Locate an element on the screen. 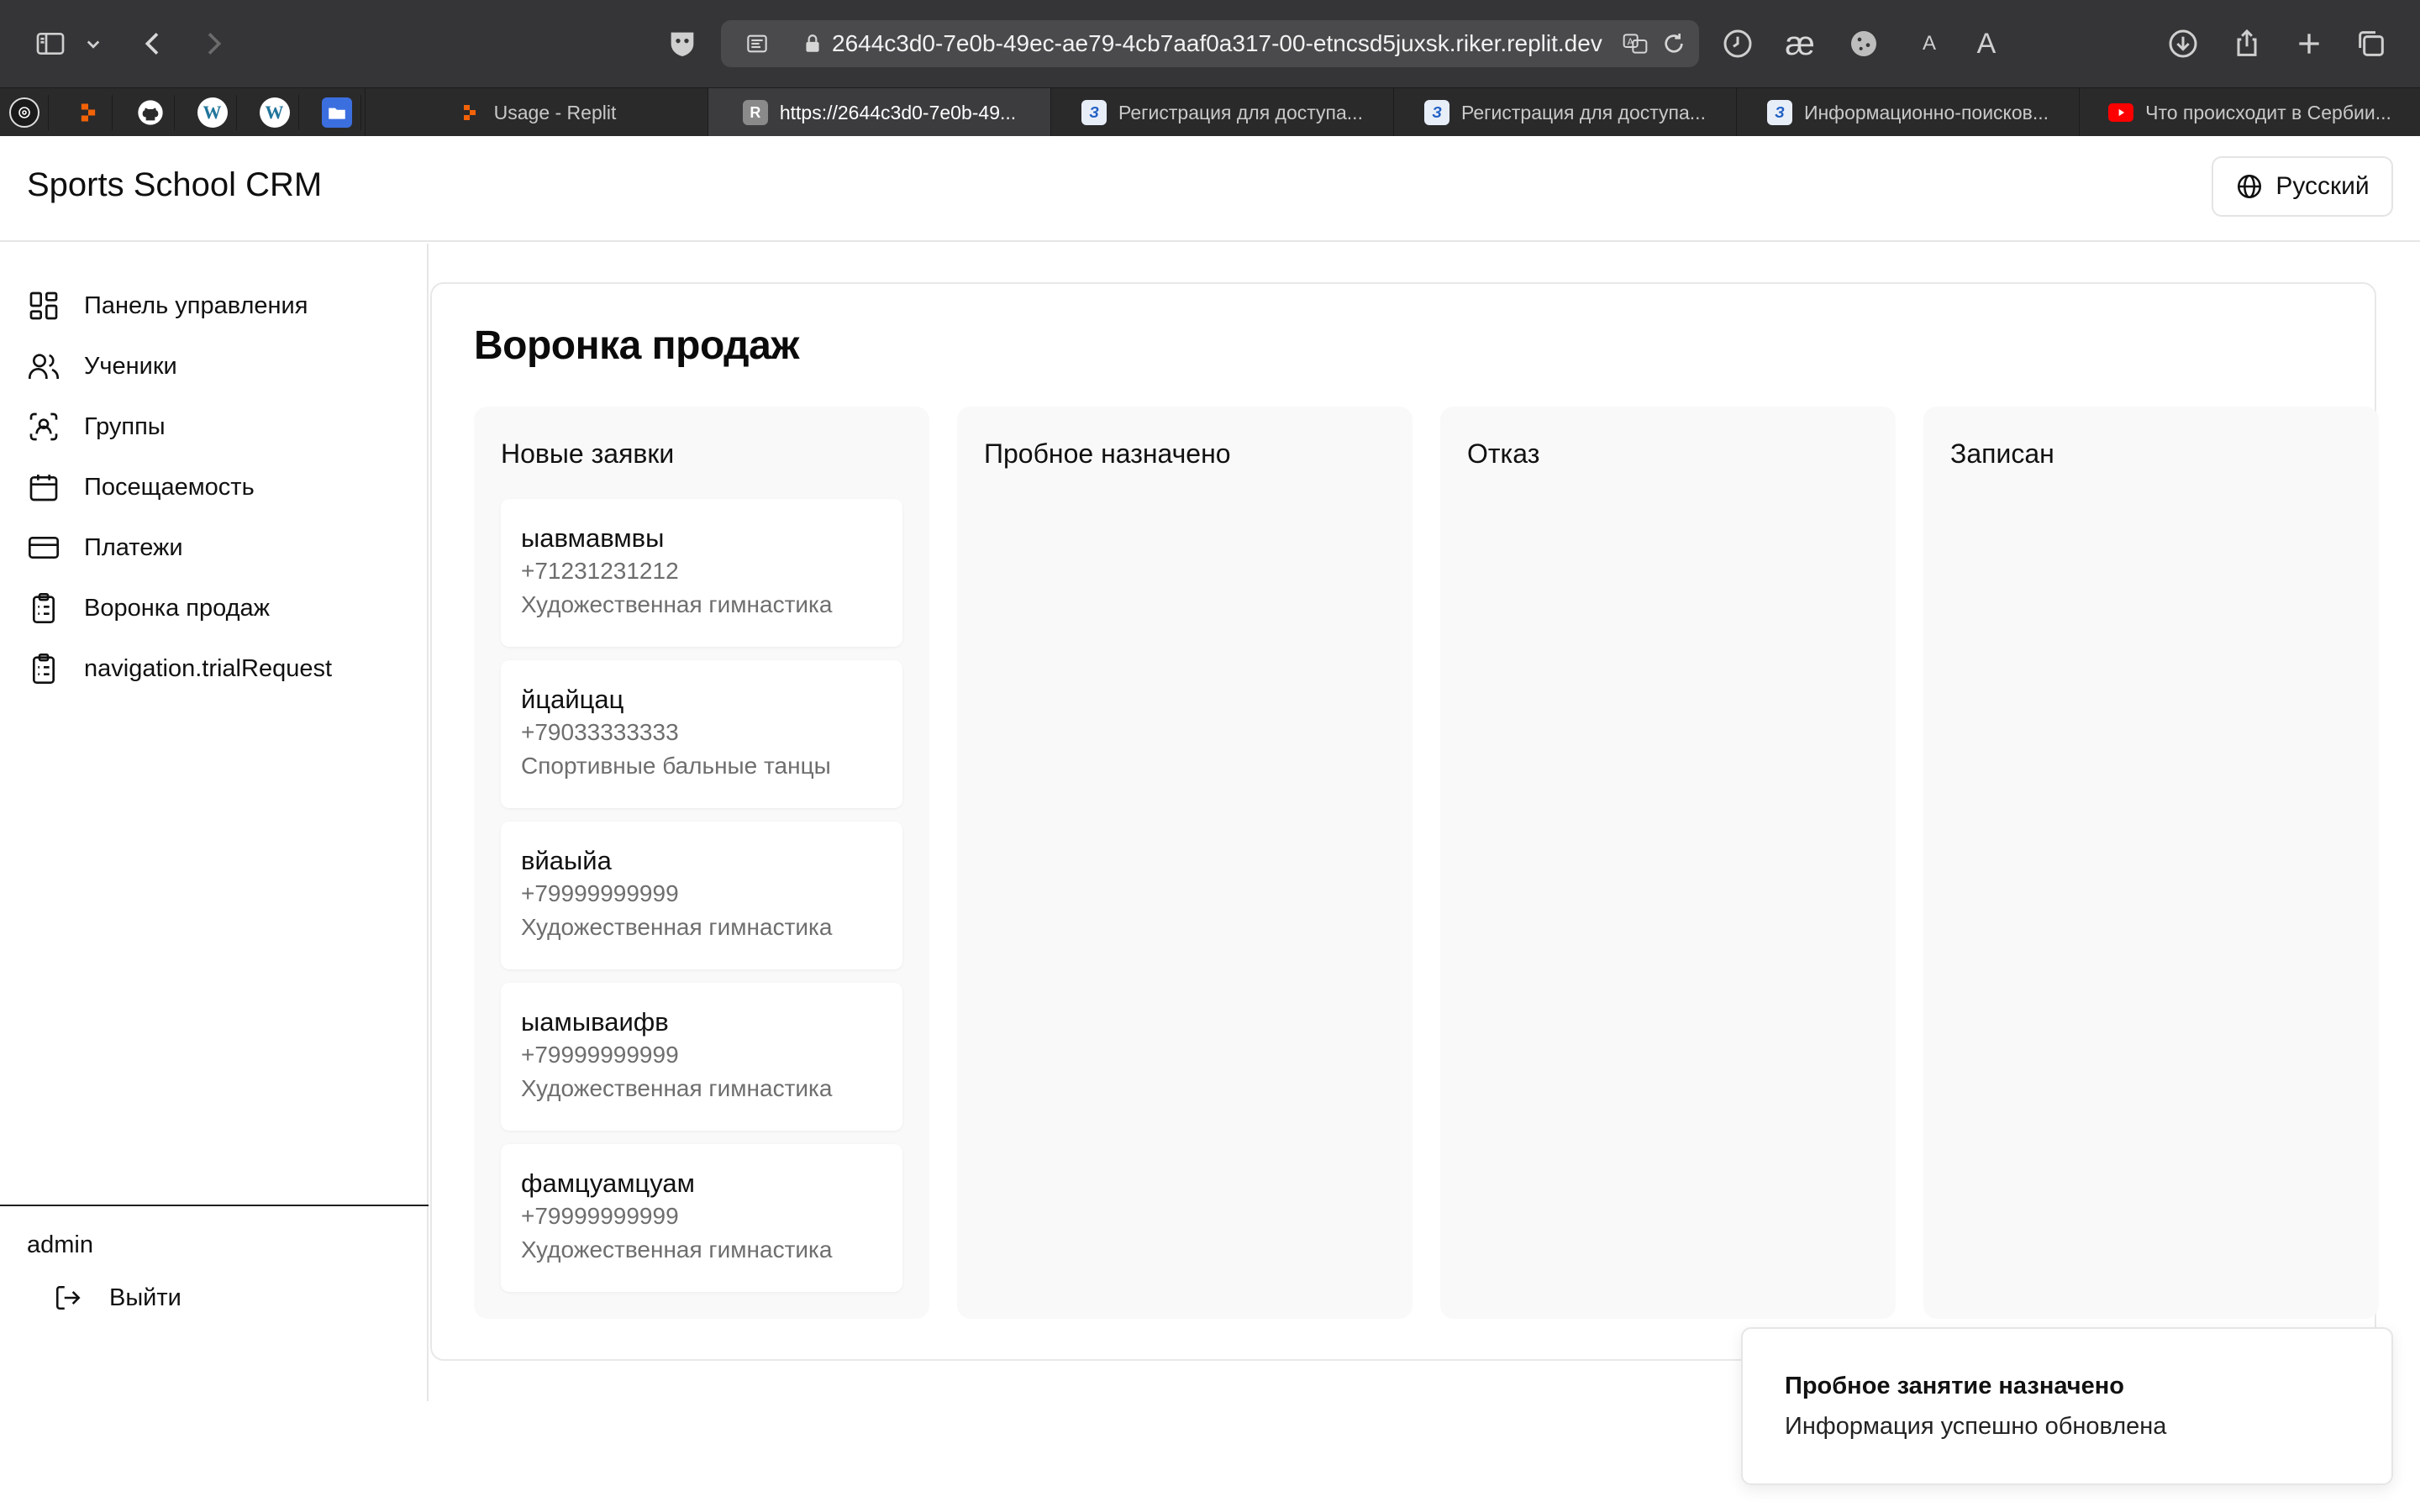  youtube-icon is located at coordinates (2121, 112).